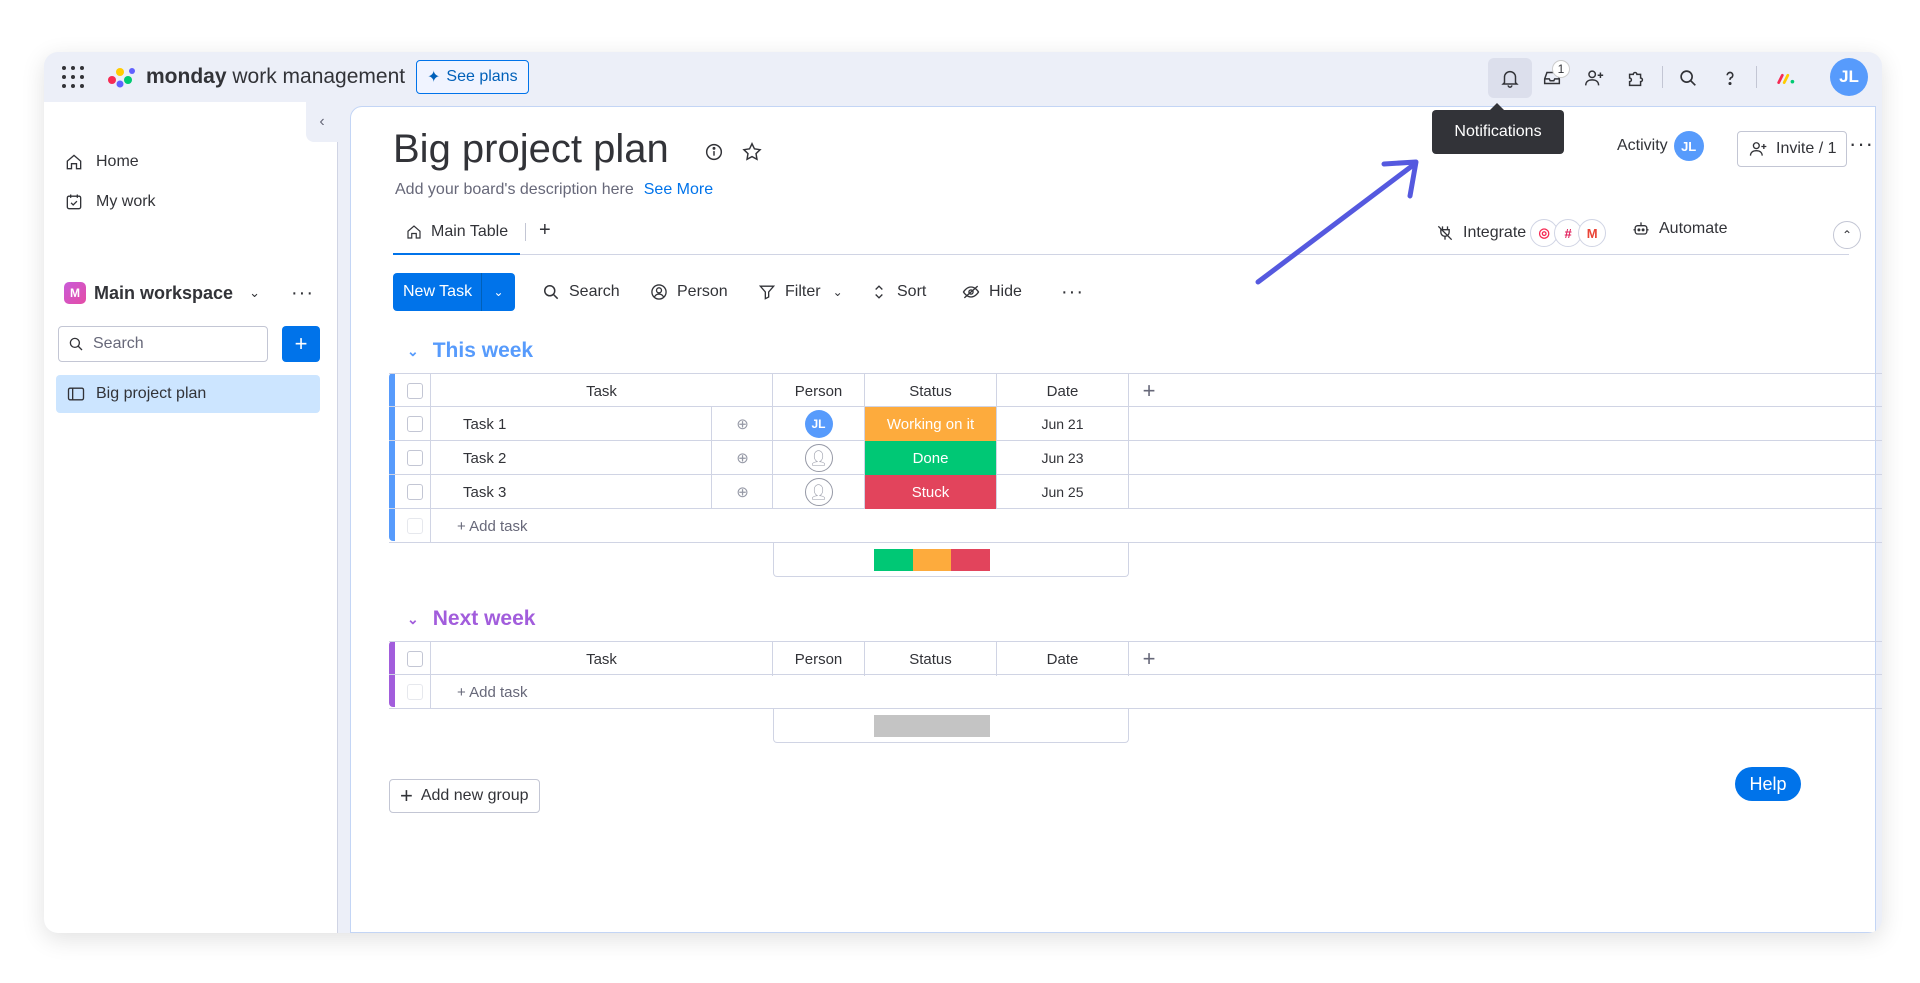 This screenshot has width=1920, height=983. What do you see at coordinates (893, 560) in the screenshot?
I see `summary-done-segment` at bounding box center [893, 560].